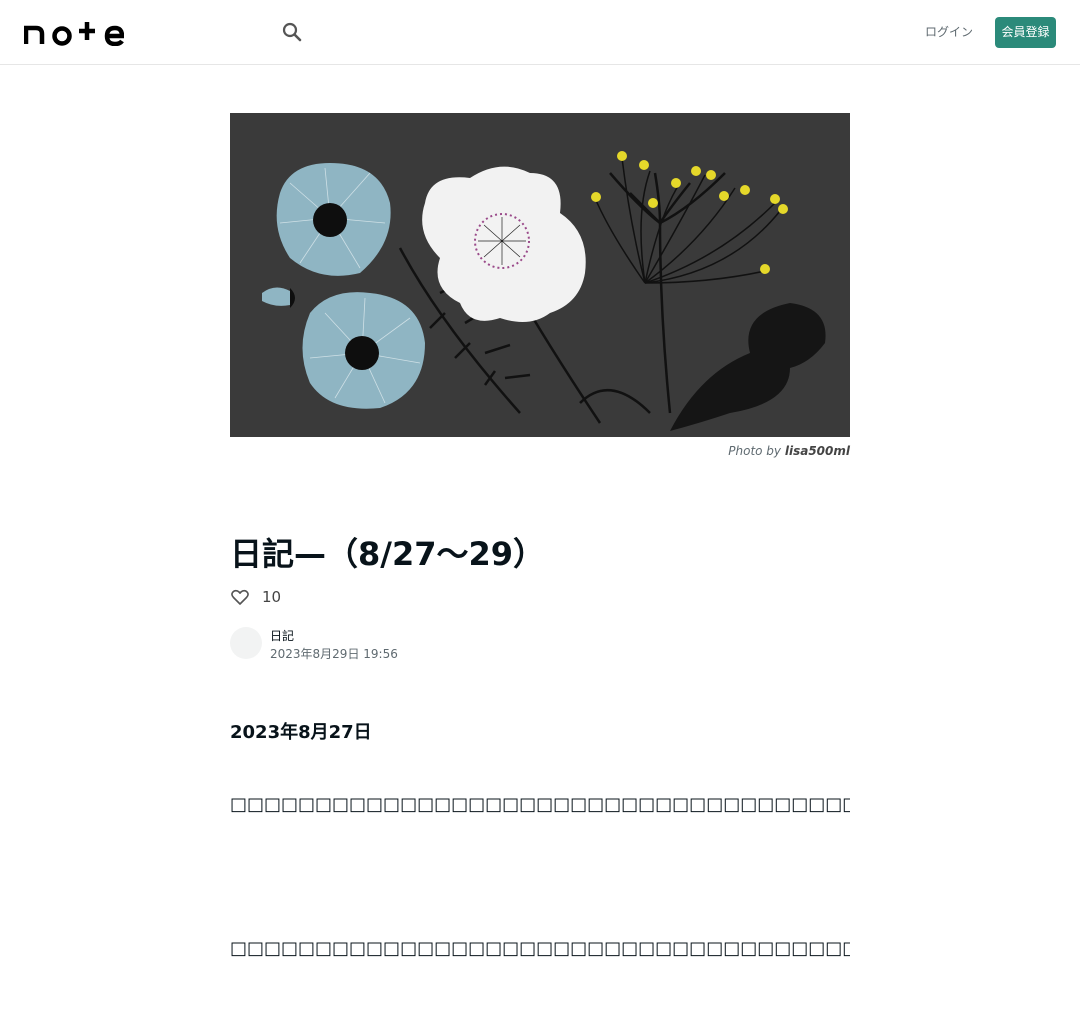 The width and height of the screenshot is (1080, 1024). I want to click on article-title: 日記—（8/27〜29）, so click(388, 554).